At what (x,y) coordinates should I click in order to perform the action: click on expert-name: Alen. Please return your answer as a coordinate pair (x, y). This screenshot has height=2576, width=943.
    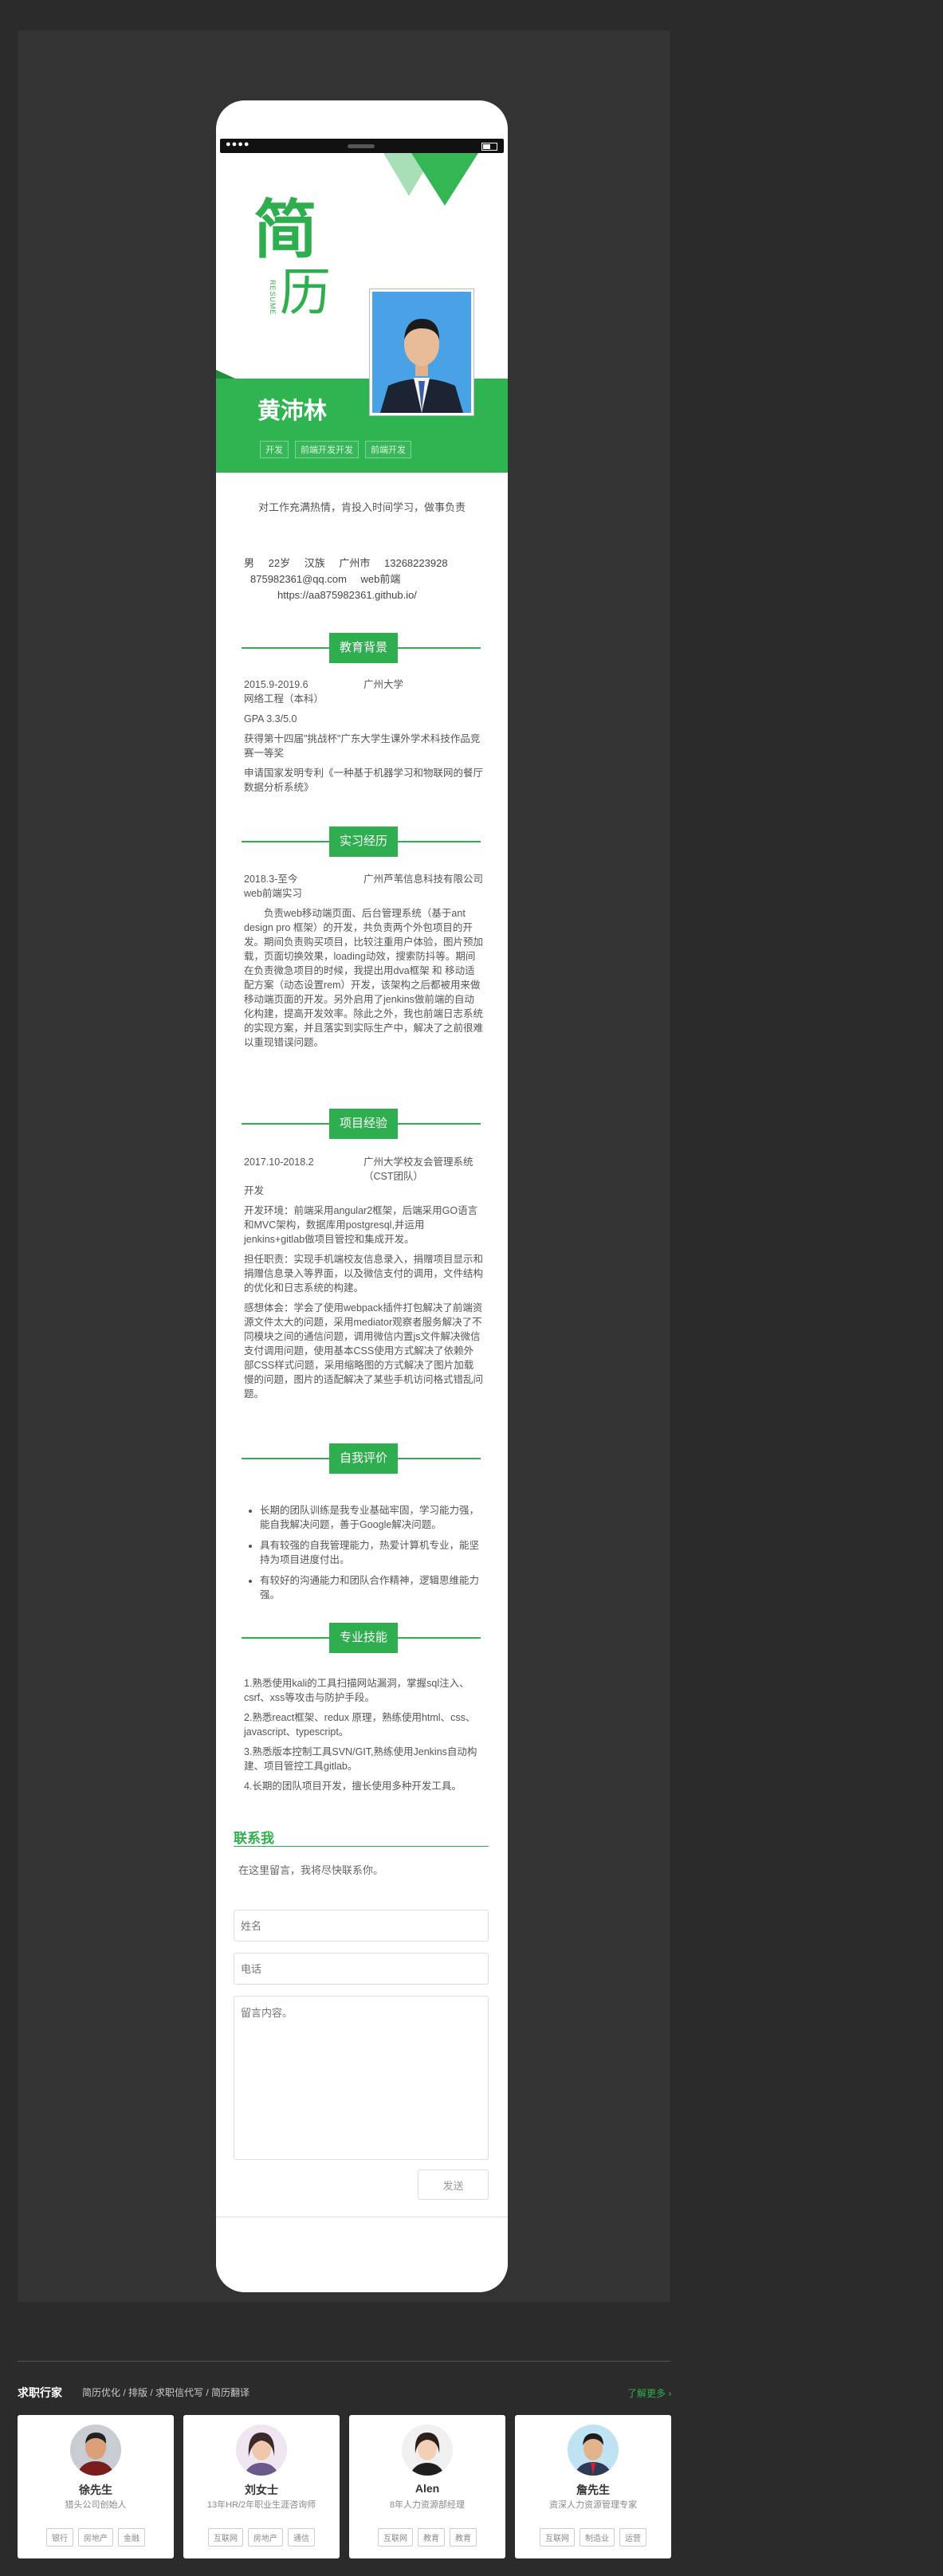
    Looking at the image, I should click on (427, 2488).